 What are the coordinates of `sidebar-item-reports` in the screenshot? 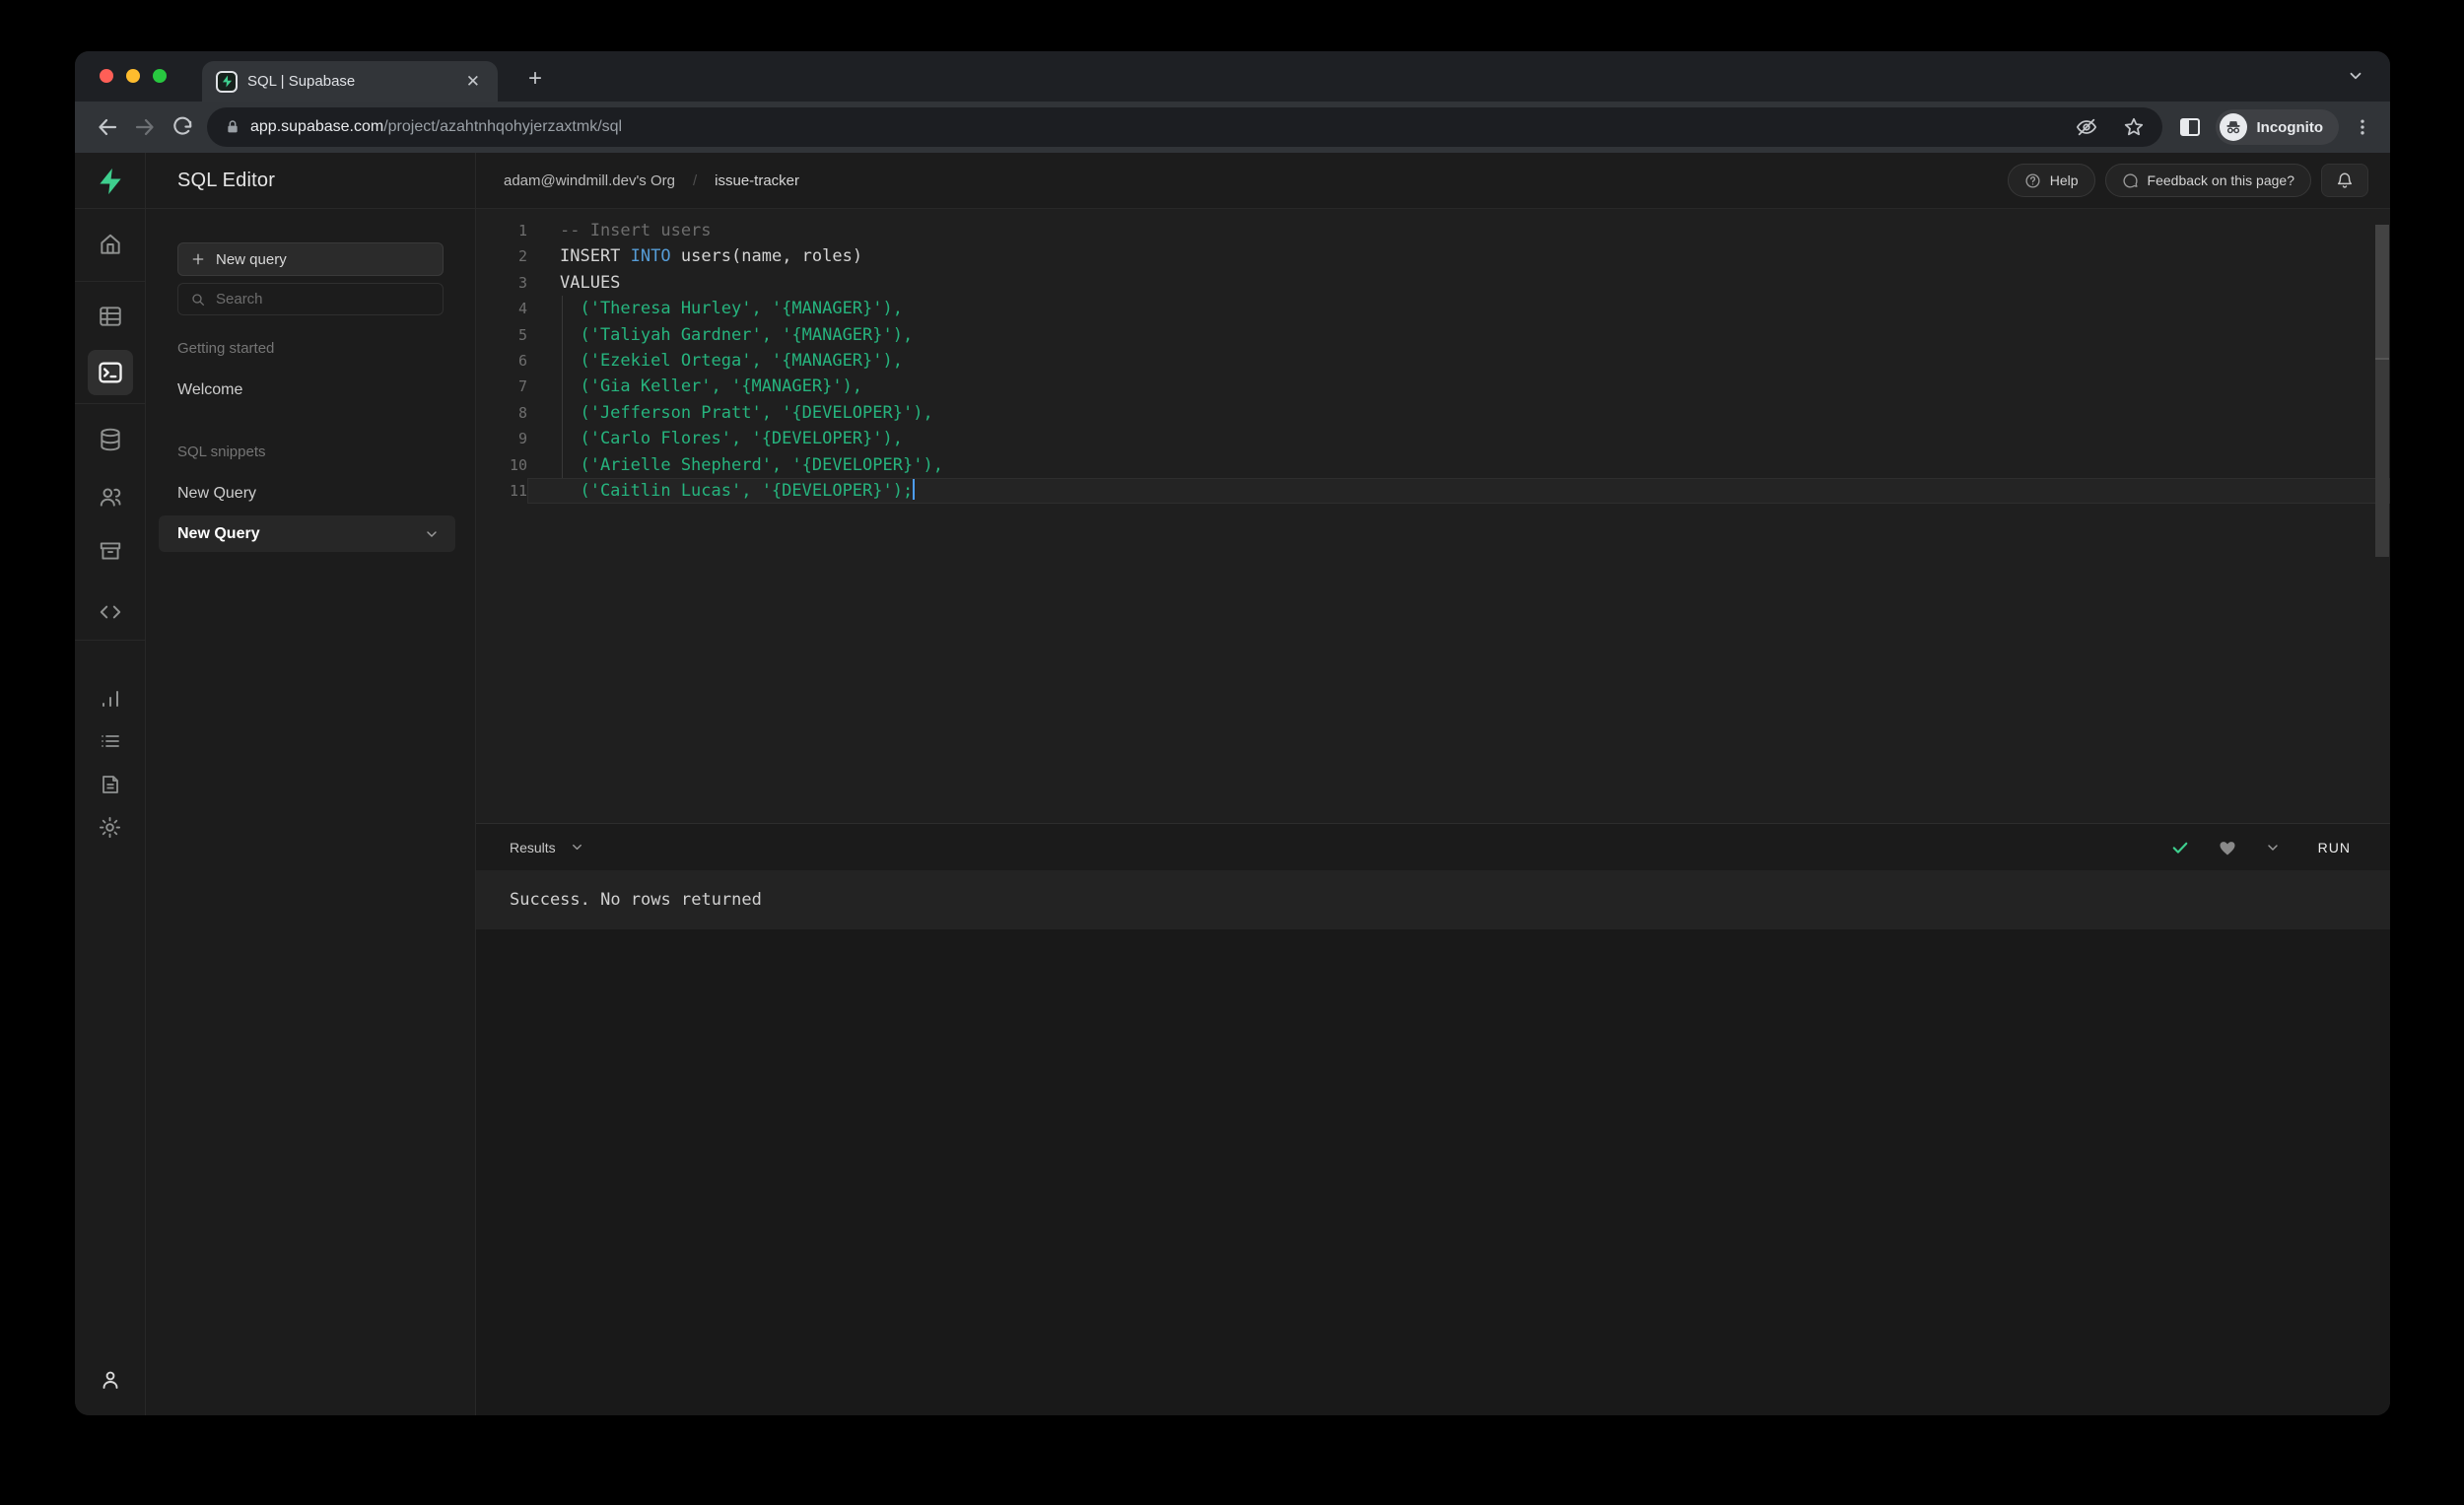 It's located at (110, 698).